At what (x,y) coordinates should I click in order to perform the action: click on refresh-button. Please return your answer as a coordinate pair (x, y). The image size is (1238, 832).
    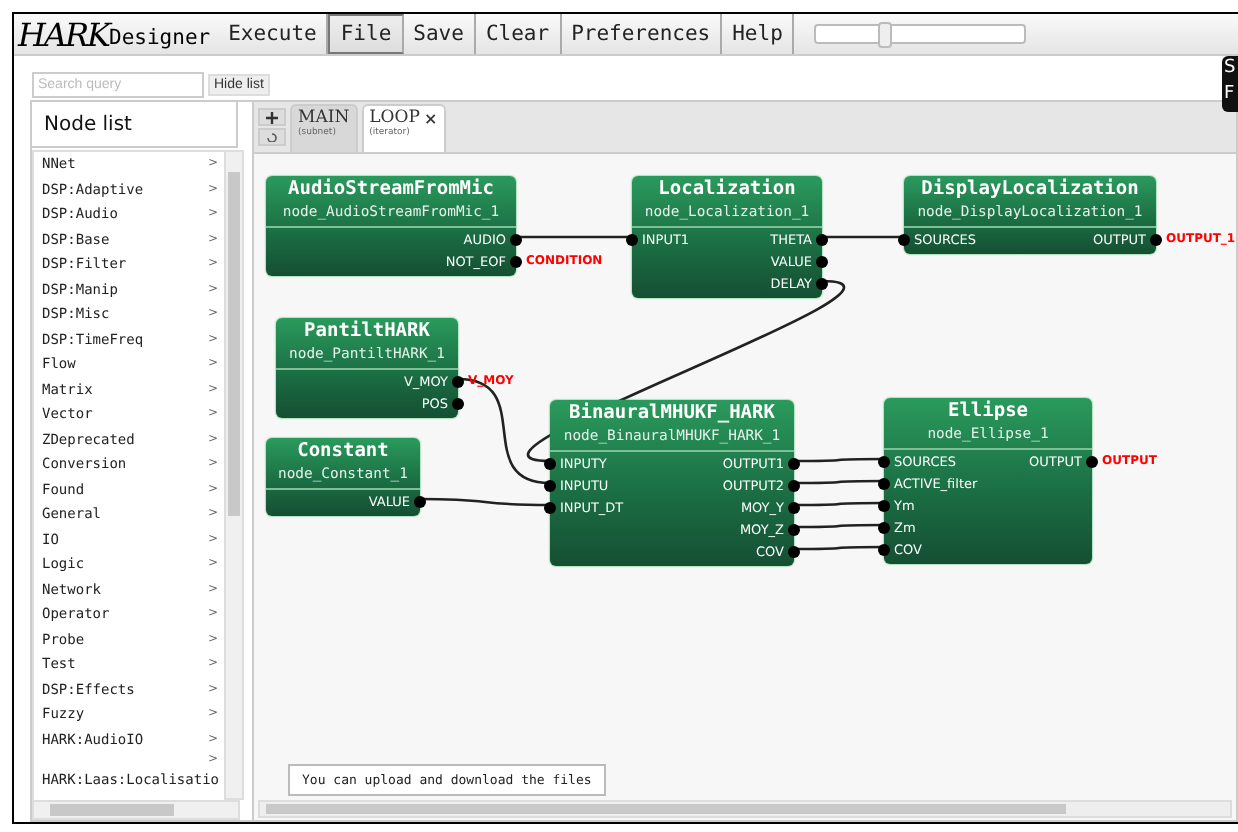
    Looking at the image, I should click on (272, 137).